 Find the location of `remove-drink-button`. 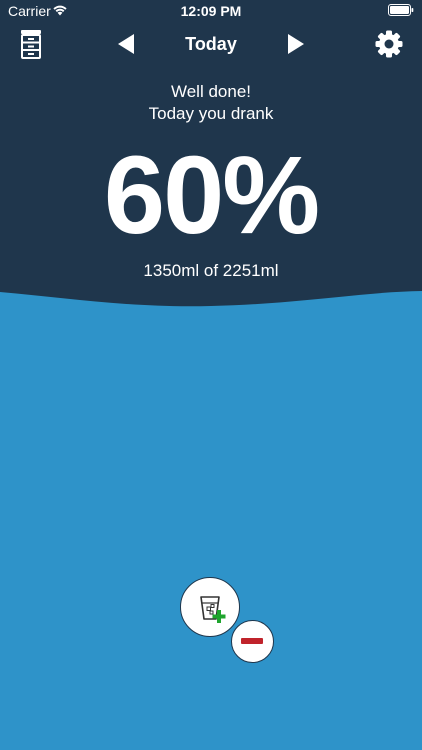

remove-drink-button is located at coordinates (252, 641).